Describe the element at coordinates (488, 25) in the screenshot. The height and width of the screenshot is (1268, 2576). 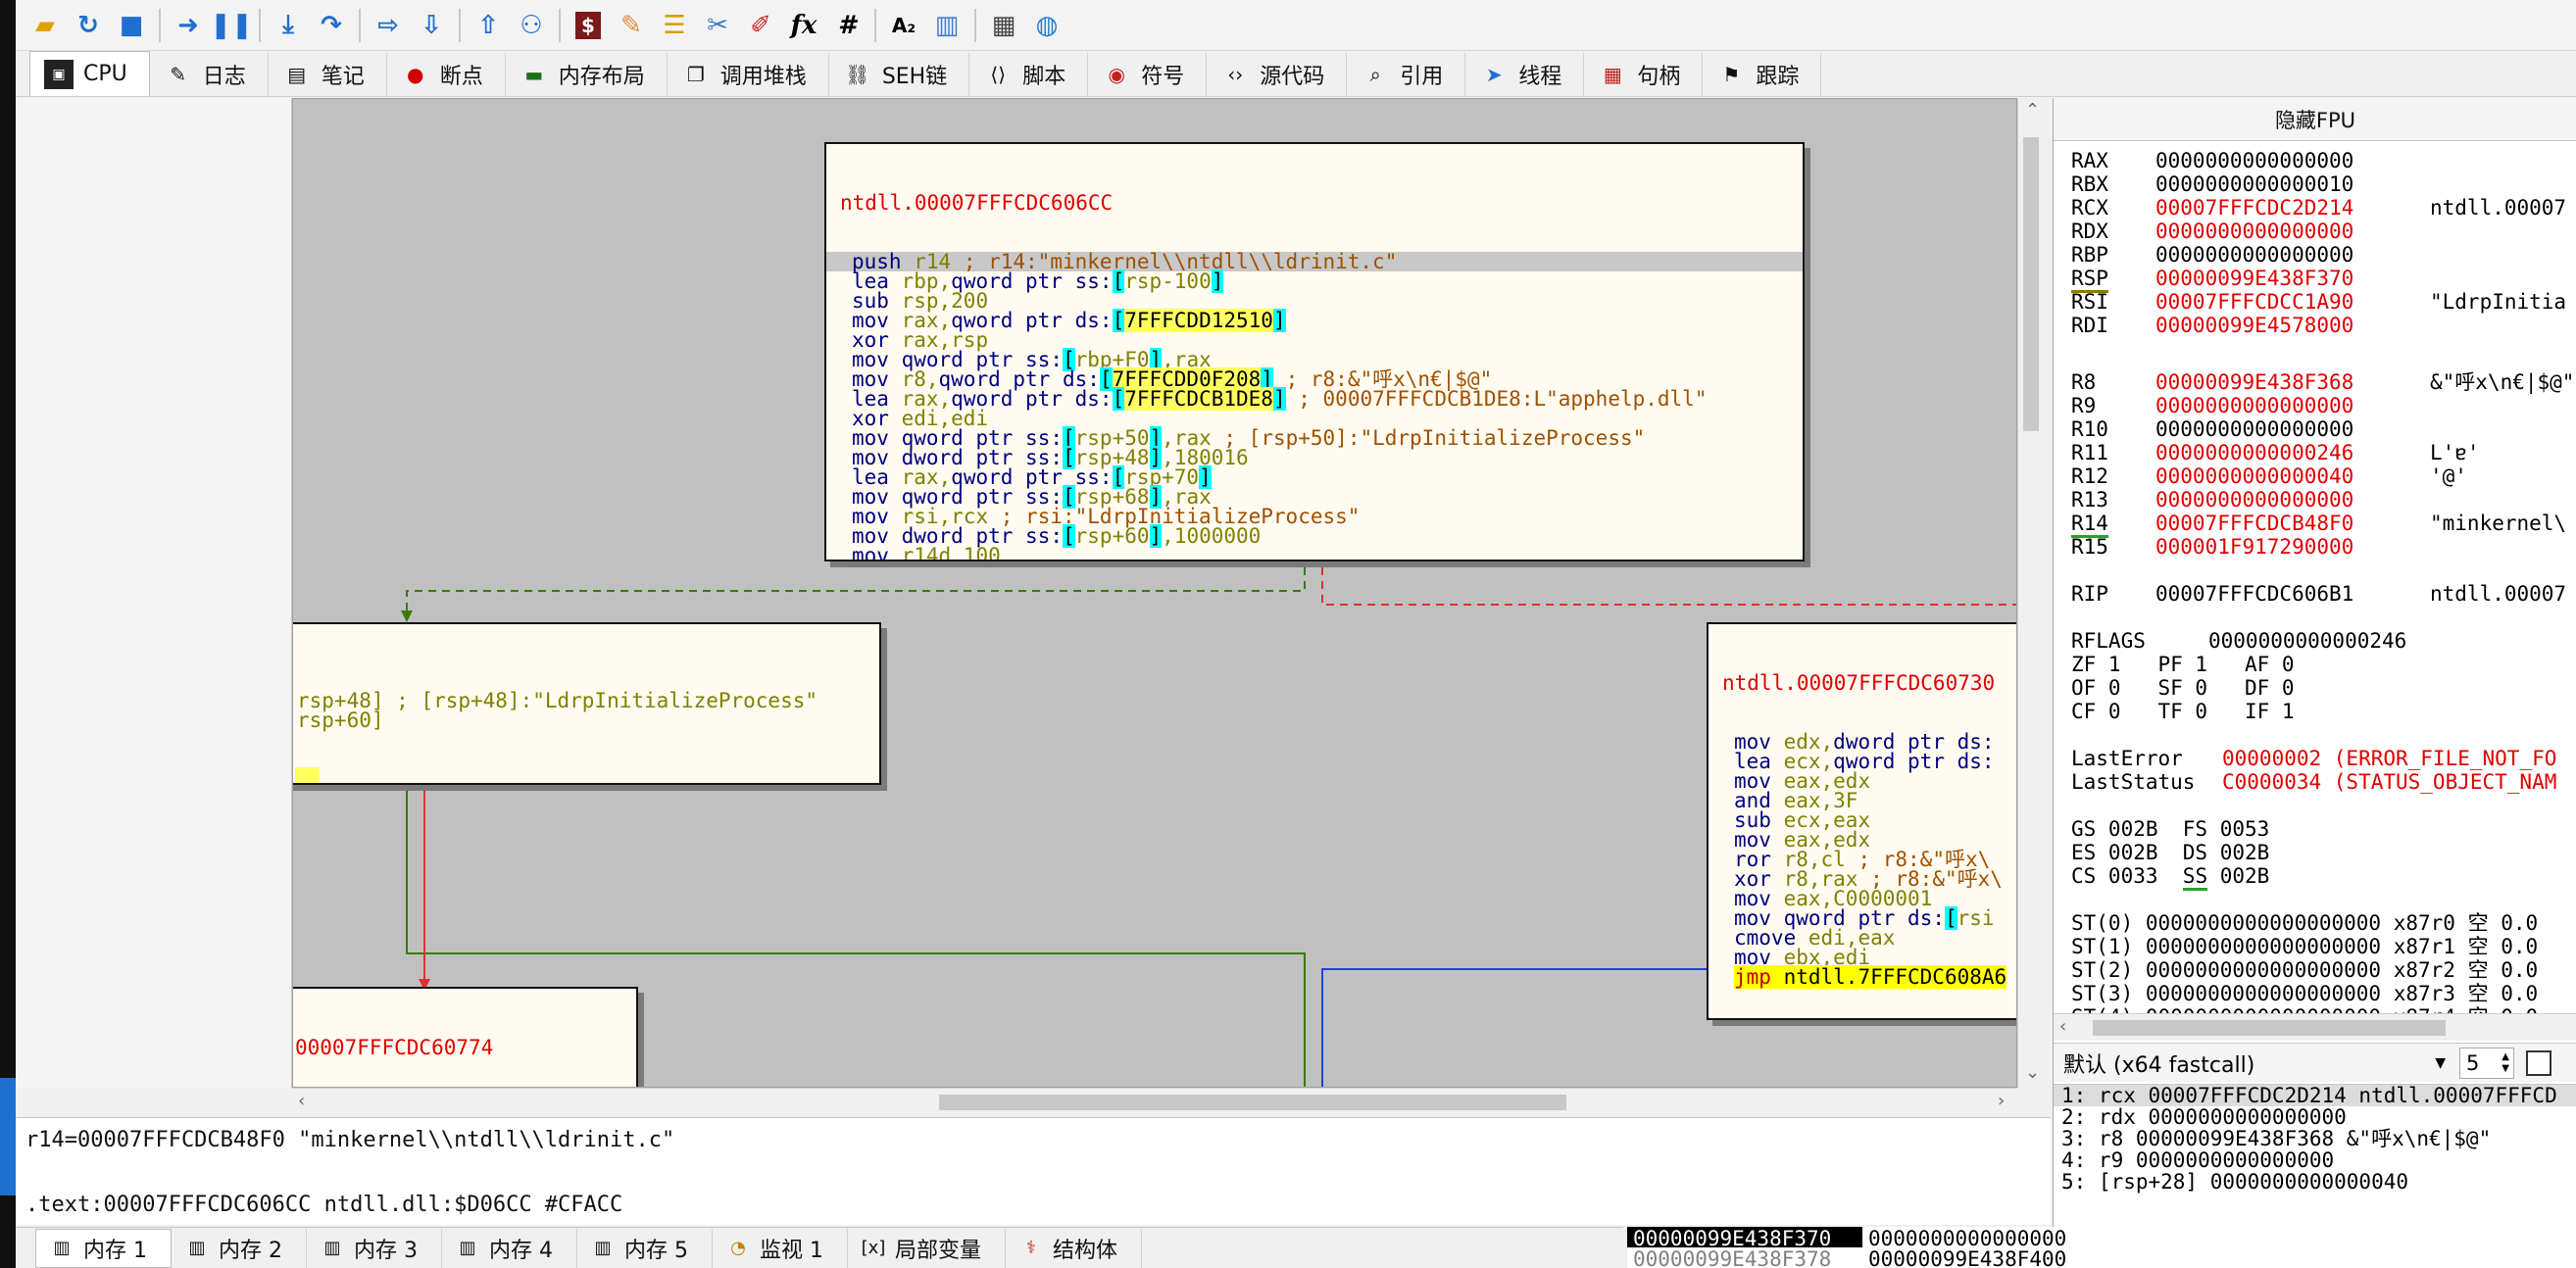
I see `execute-till-return-icon: ⇧` at that location.